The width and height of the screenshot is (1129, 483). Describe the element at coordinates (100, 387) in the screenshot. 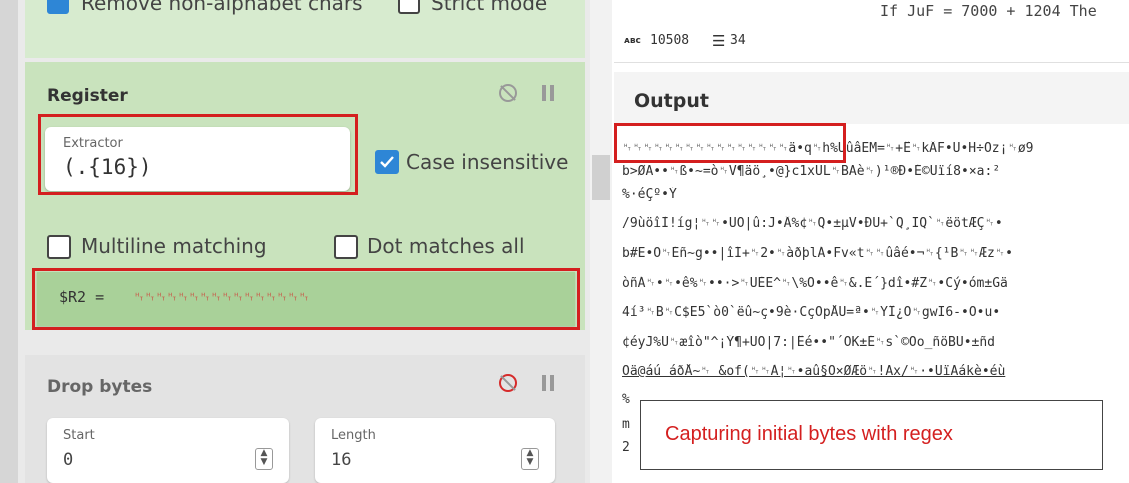

I see `drop-bytes-title: Drop bytes` at that location.